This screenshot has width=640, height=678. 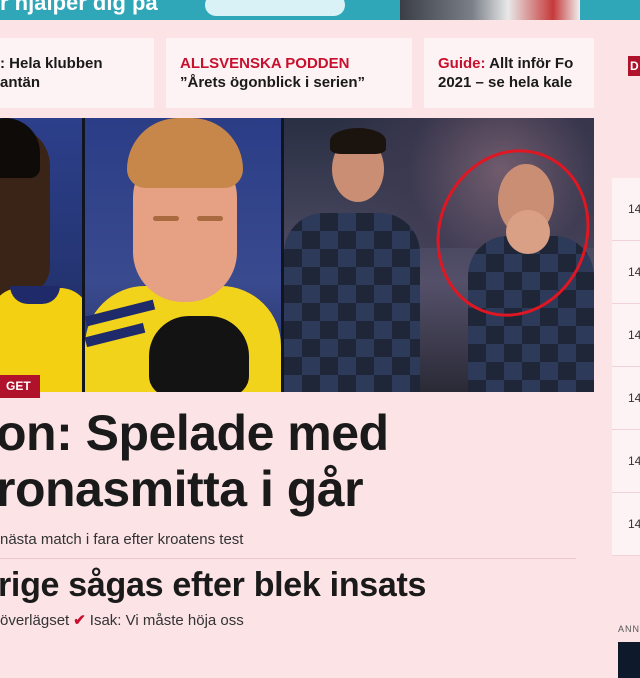 I want to click on sidebar-footer-label: ANN, so click(x=629, y=629).